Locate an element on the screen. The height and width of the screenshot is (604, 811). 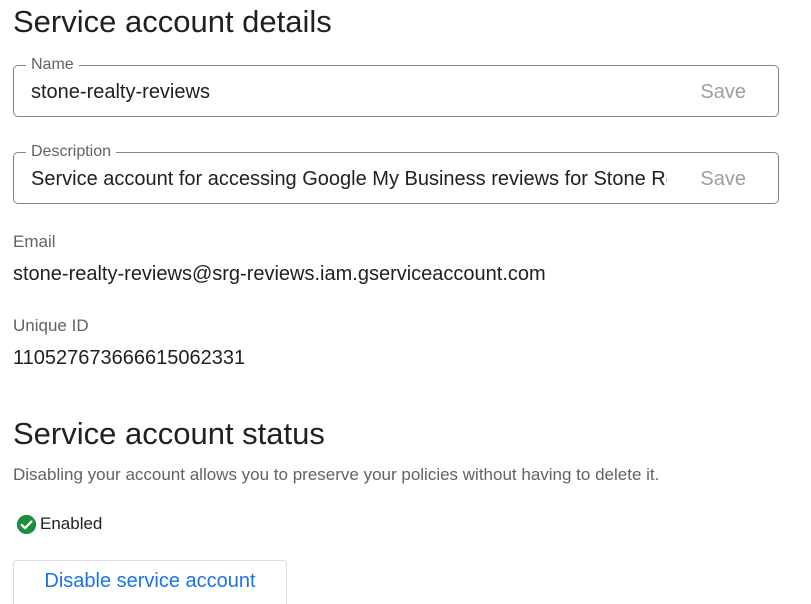
check-circle-icon is located at coordinates (26, 524).